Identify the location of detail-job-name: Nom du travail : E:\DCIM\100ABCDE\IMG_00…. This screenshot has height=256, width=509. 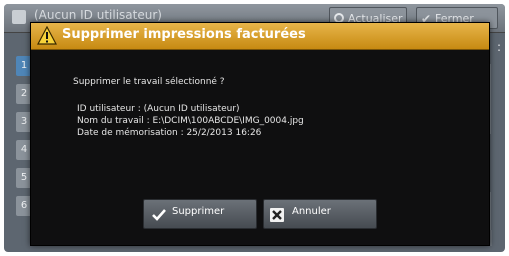
(190, 121).